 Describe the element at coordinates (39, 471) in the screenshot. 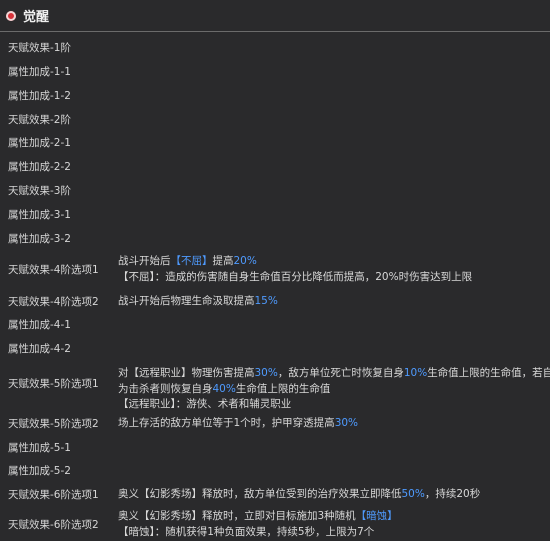

I see `talent-row-label: 属性加成-5-2` at that location.